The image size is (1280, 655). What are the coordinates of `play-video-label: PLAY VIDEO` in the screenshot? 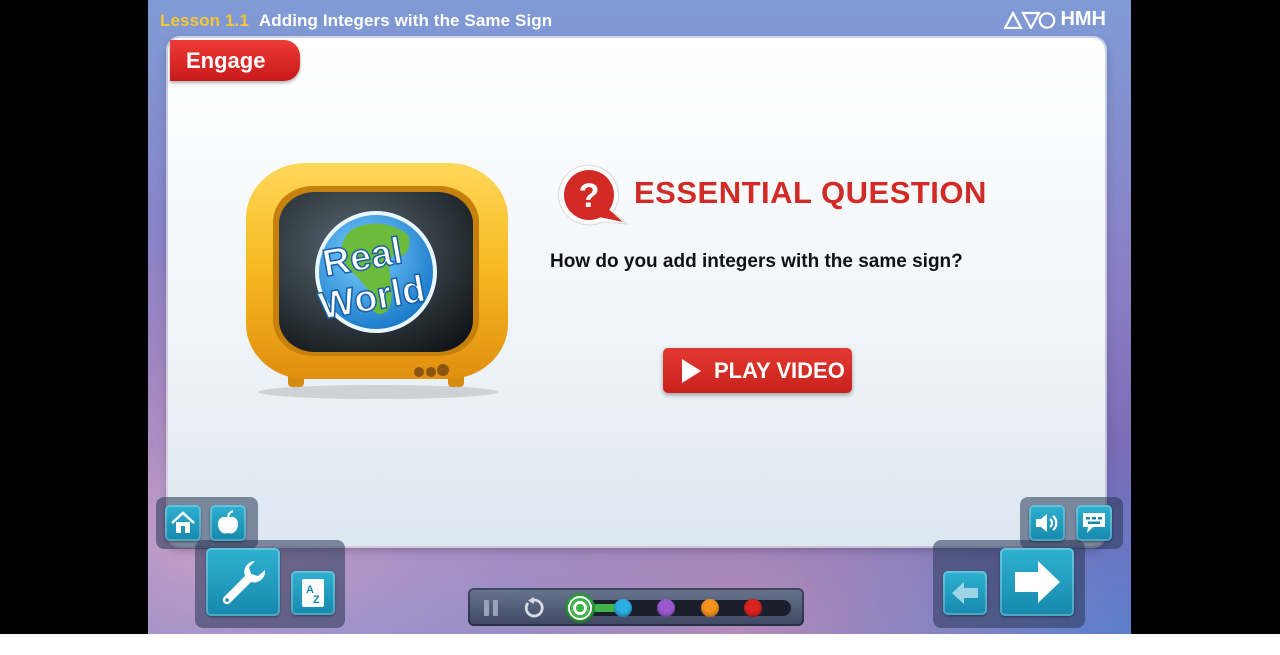 It's located at (779, 370).